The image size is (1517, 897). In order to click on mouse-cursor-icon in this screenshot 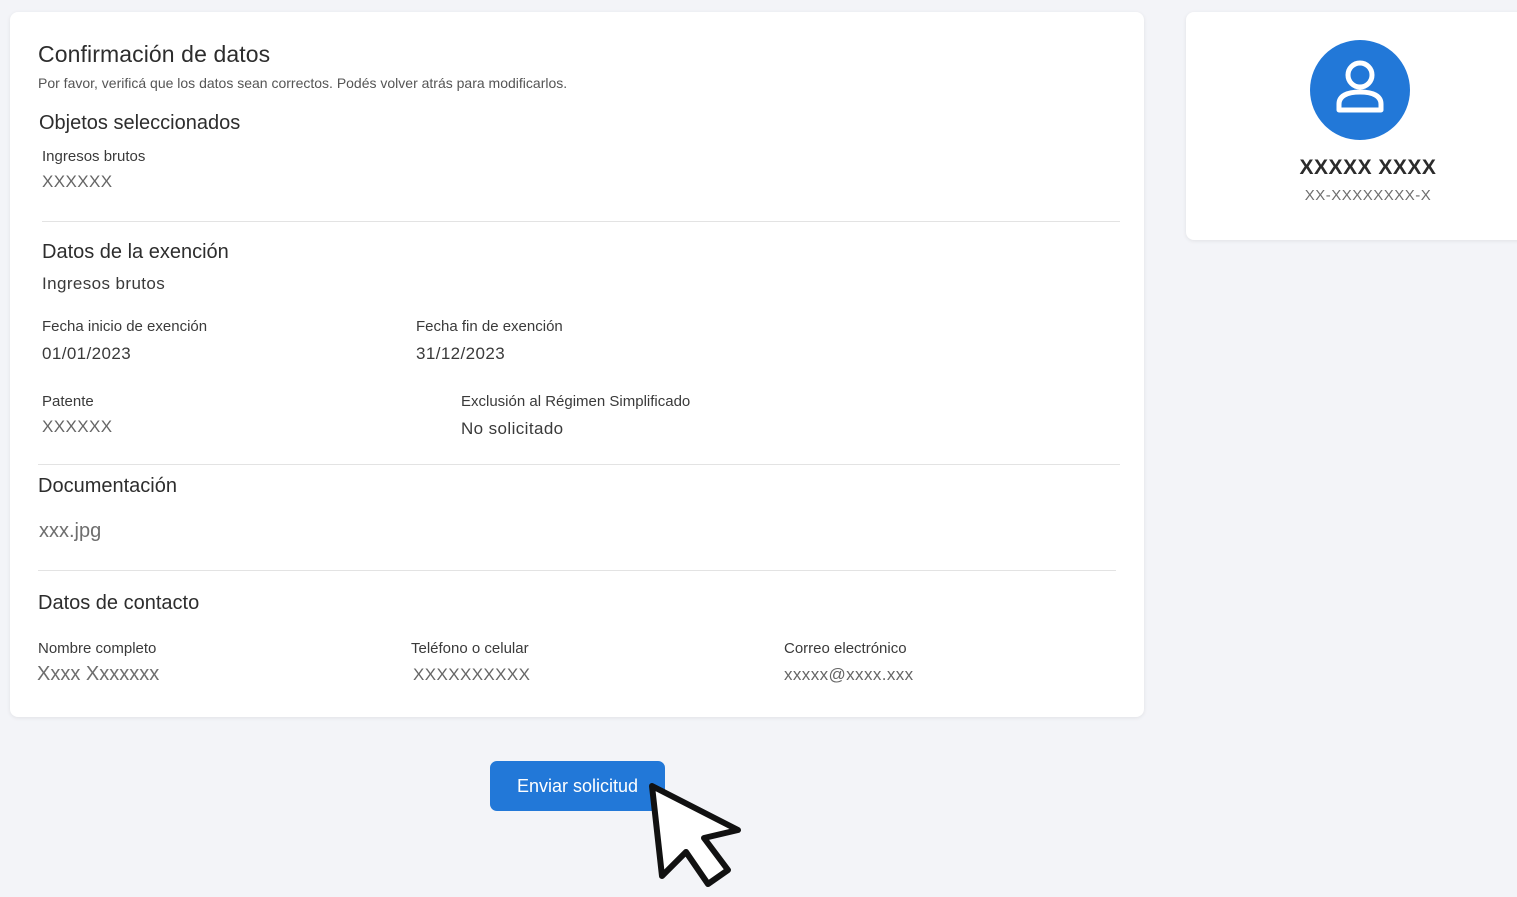, I will do `click(694, 838)`.